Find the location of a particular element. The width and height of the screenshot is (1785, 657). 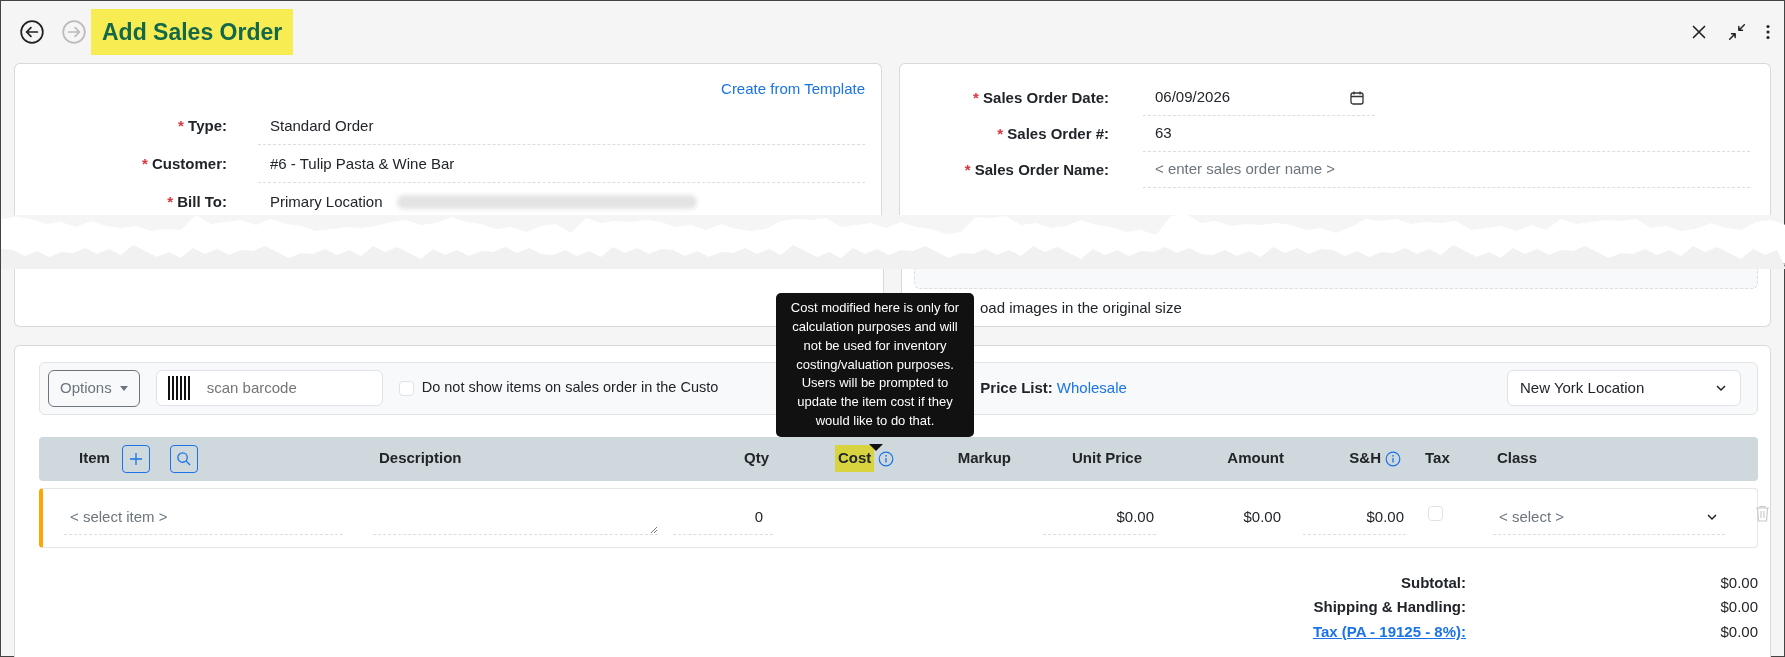

column-header: Qty is located at coordinates (756, 458).